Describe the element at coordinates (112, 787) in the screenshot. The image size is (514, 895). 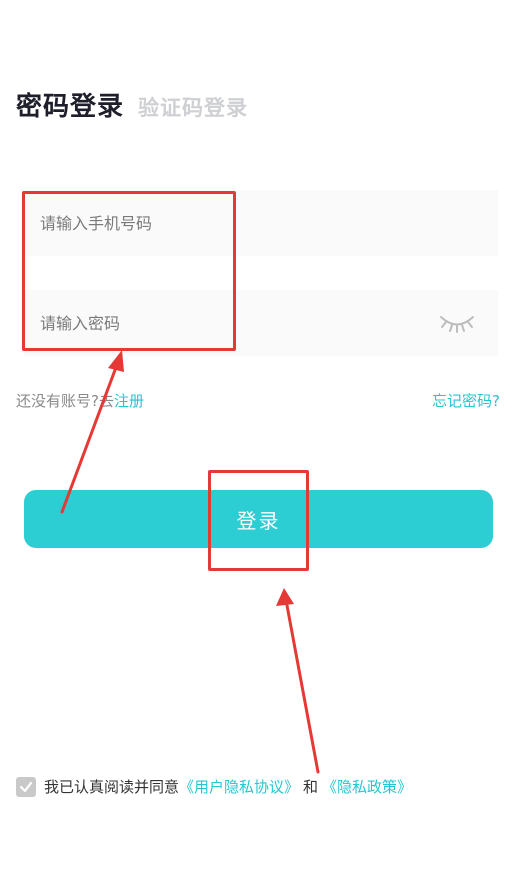
I see `agreement-prefix: 我已认真阅读并同意` at that location.